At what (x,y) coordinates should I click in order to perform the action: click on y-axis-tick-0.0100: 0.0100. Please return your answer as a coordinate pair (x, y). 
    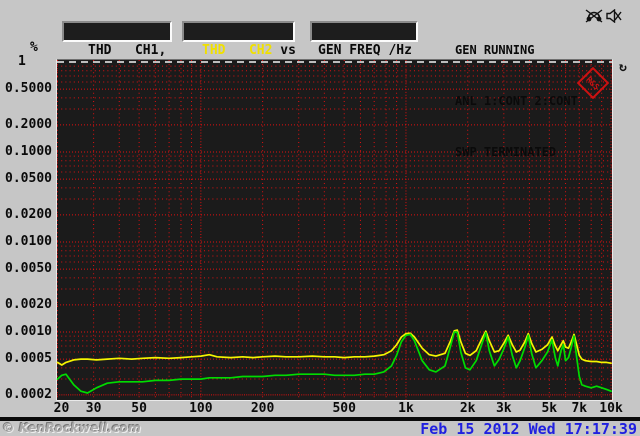
    Looking at the image, I should click on (28, 241).